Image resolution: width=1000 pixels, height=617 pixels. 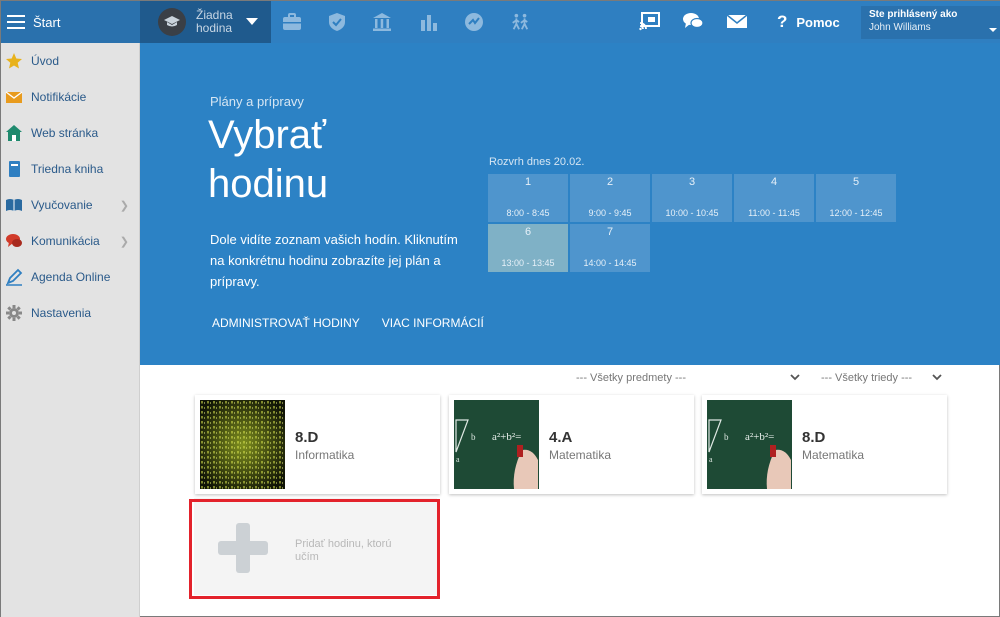 I want to click on bank-icon, so click(x=382, y=22).